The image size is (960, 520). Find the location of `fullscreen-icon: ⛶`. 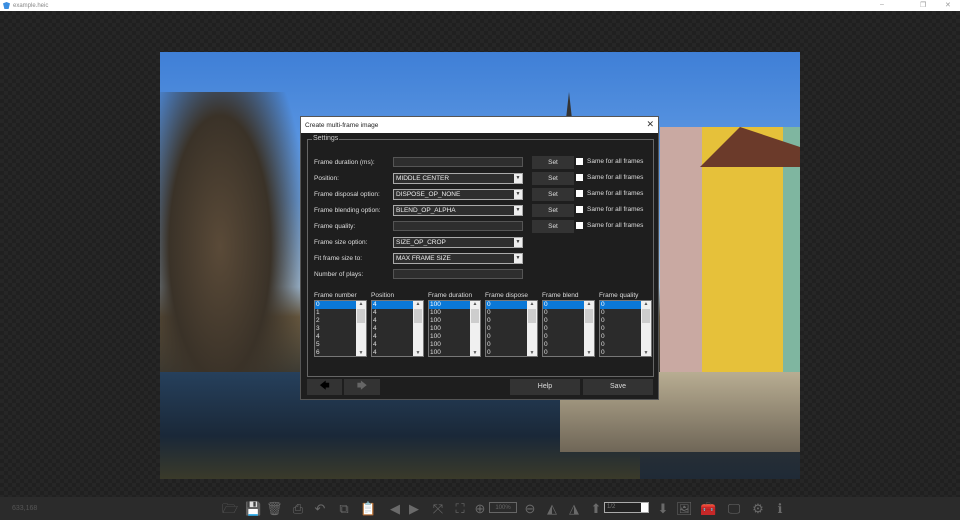

fullscreen-icon: ⛶ is located at coordinates (460, 509).